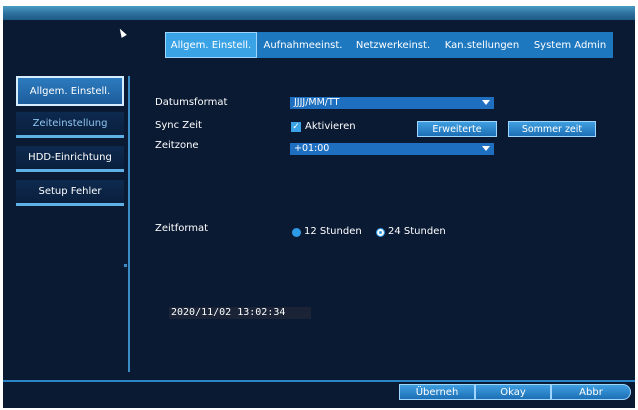  Describe the element at coordinates (70, 91) in the screenshot. I see `sidebar-item-general-settings: Allgem. Einstell.` at that location.